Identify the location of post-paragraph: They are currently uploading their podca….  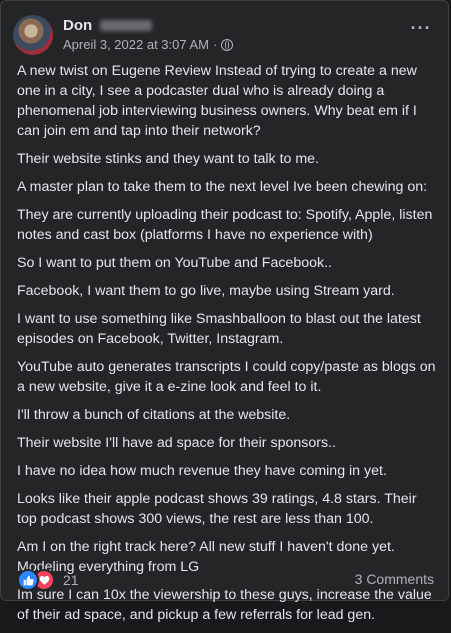
(225, 225).